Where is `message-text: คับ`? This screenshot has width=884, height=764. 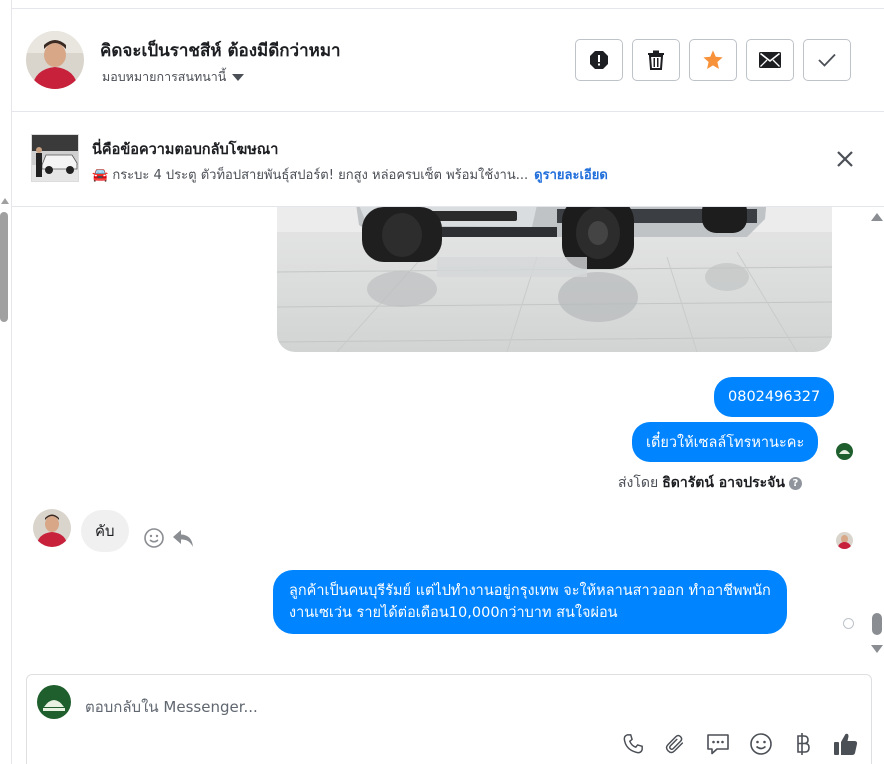 message-text: คับ is located at coordinates (105, 531).